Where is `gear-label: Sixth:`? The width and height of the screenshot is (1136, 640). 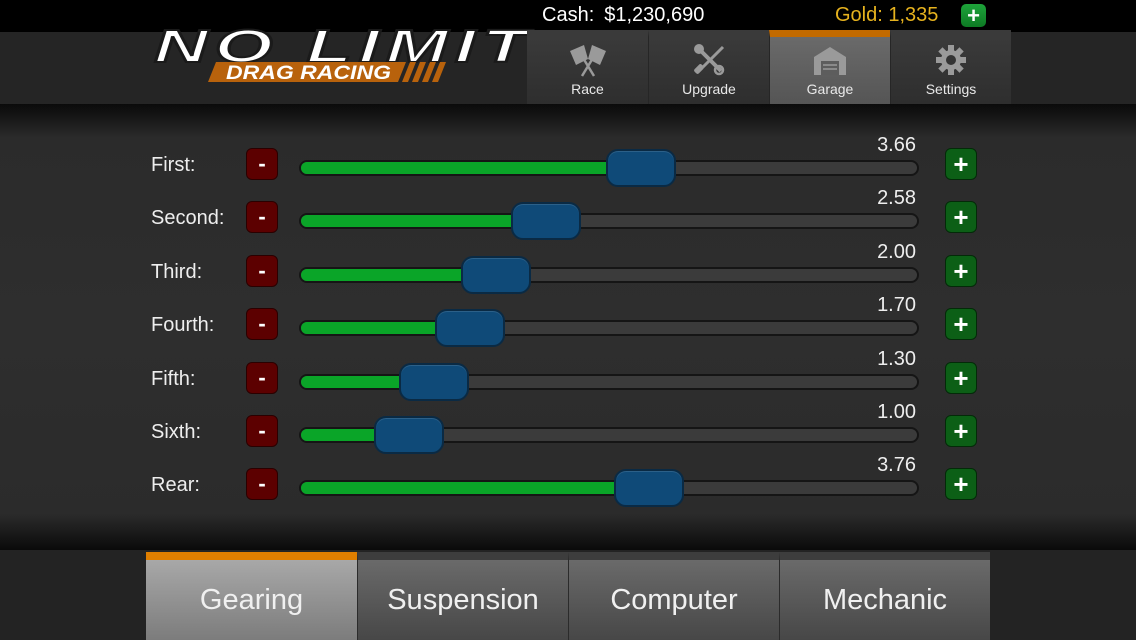
gear-label: Sixth: is located at coordinates (176, 432).